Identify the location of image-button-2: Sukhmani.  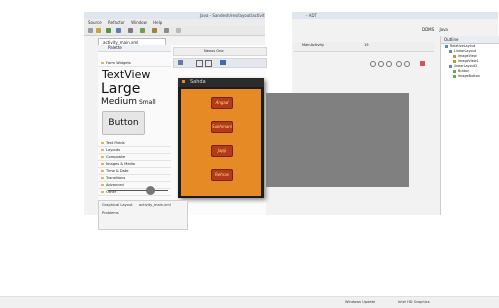
(222, 127).